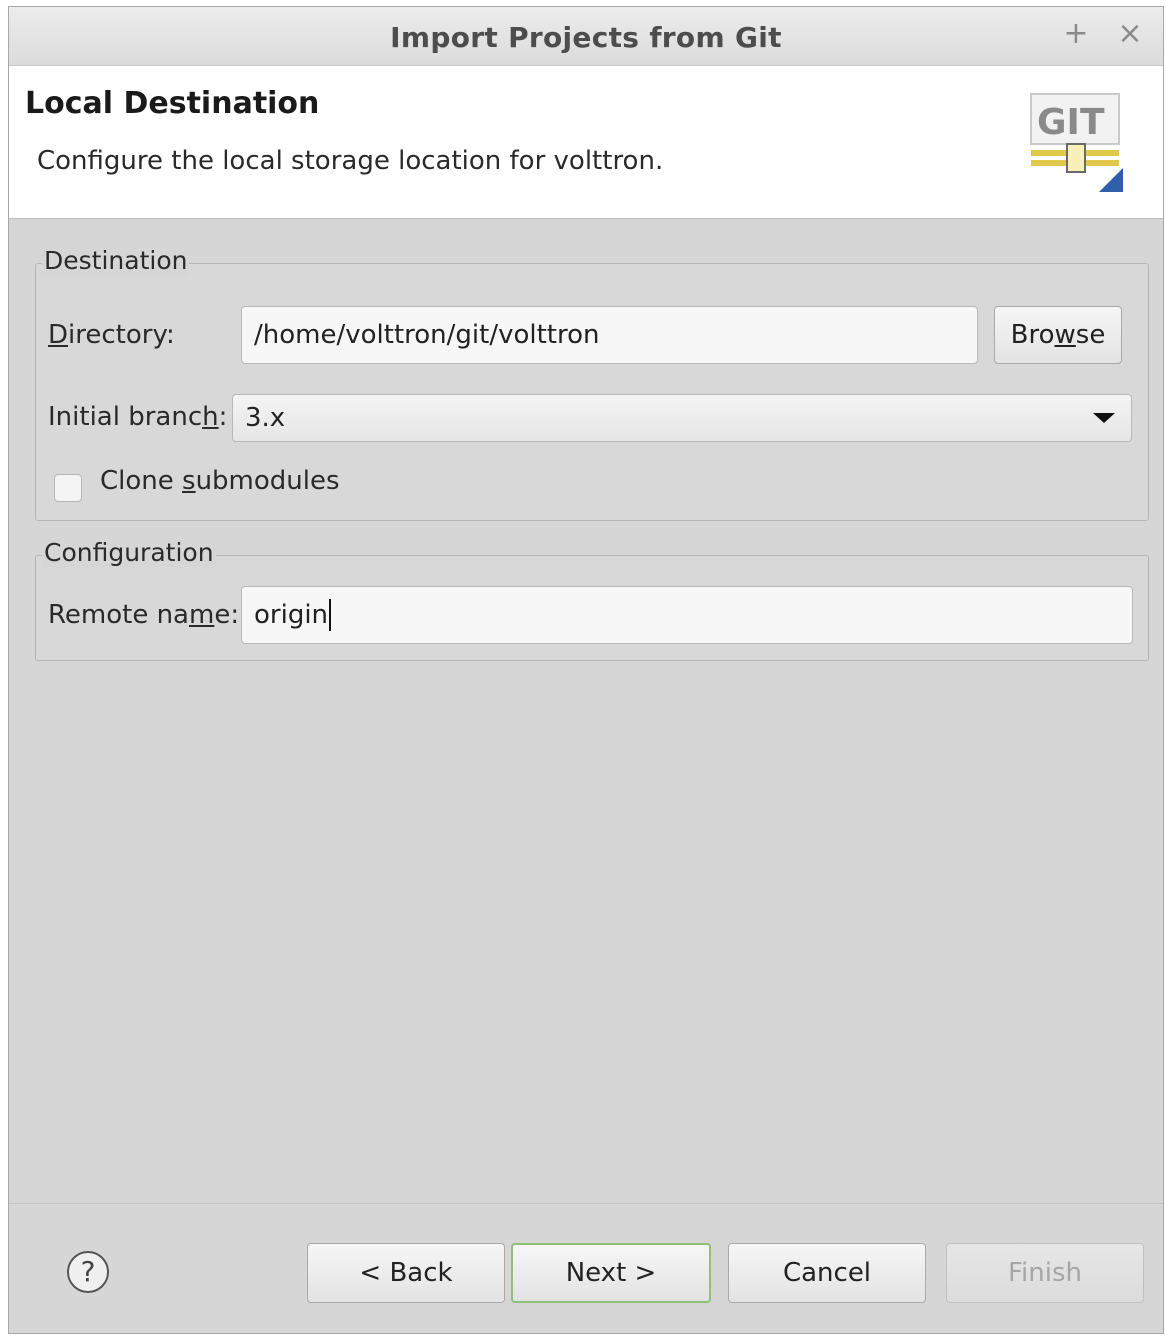 The image size is (1166, 1336). I want to click on configuration-group: Configuration Remote name: origin, so click(592, 599).